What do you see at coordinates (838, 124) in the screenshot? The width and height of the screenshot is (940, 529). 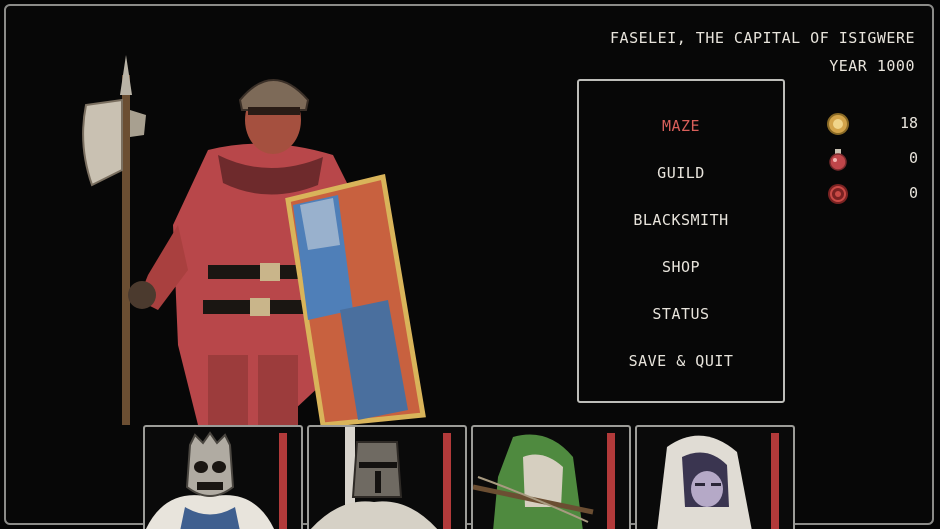 I see `gold-coin-icon` at bounding box center [838, 124].